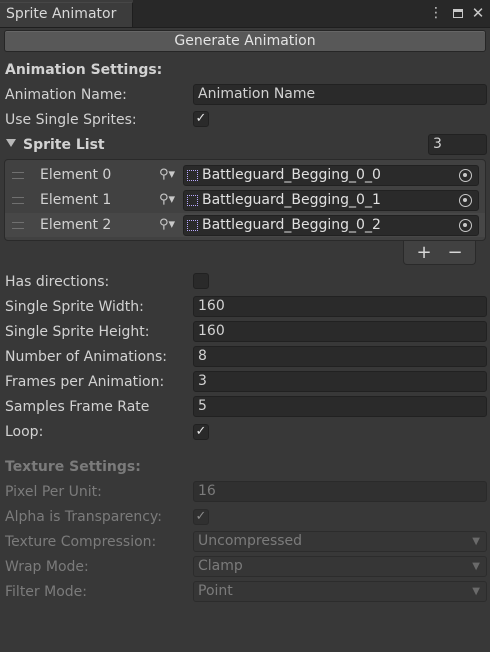 This screenshot has height=652, width=490. I want to click on sprite-object-field: Battleguard_Begging_0_2, so click(331, 225).